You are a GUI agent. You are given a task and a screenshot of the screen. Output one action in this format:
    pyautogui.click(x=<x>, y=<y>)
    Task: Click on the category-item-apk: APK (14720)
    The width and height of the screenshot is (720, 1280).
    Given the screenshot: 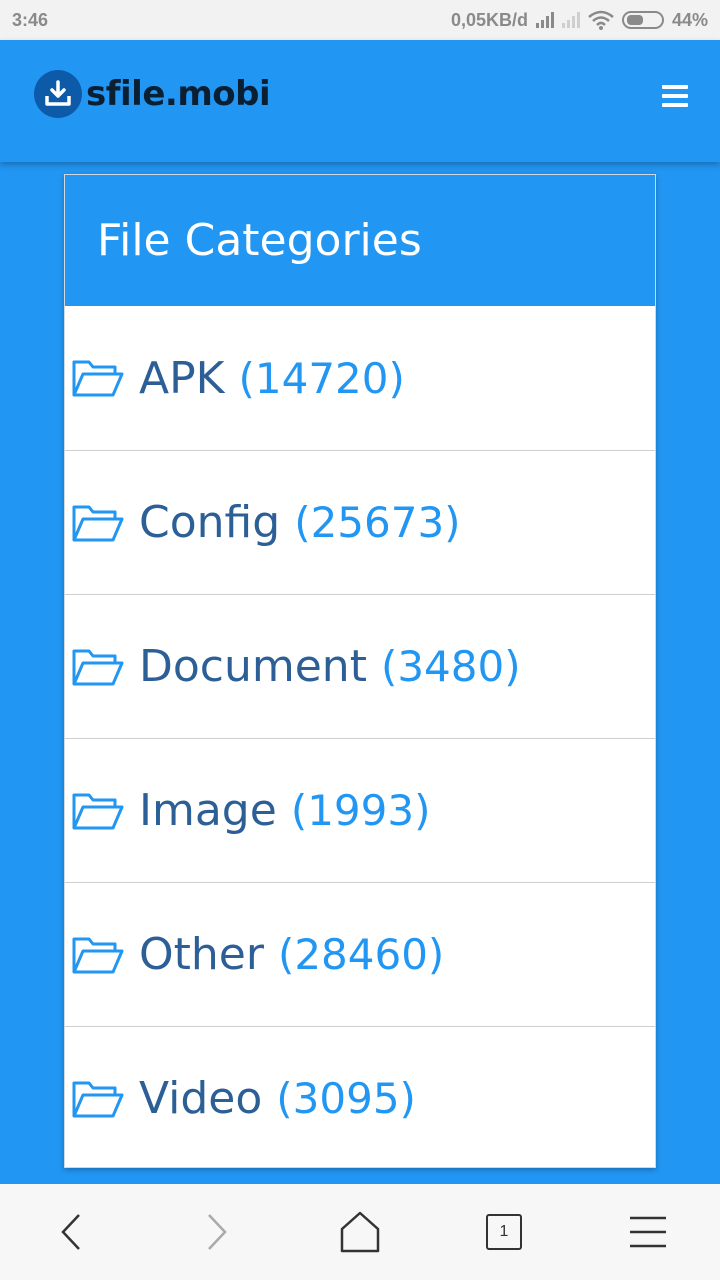 What is the action you would take?
    pyautogui.click(x=360, y=378)
    